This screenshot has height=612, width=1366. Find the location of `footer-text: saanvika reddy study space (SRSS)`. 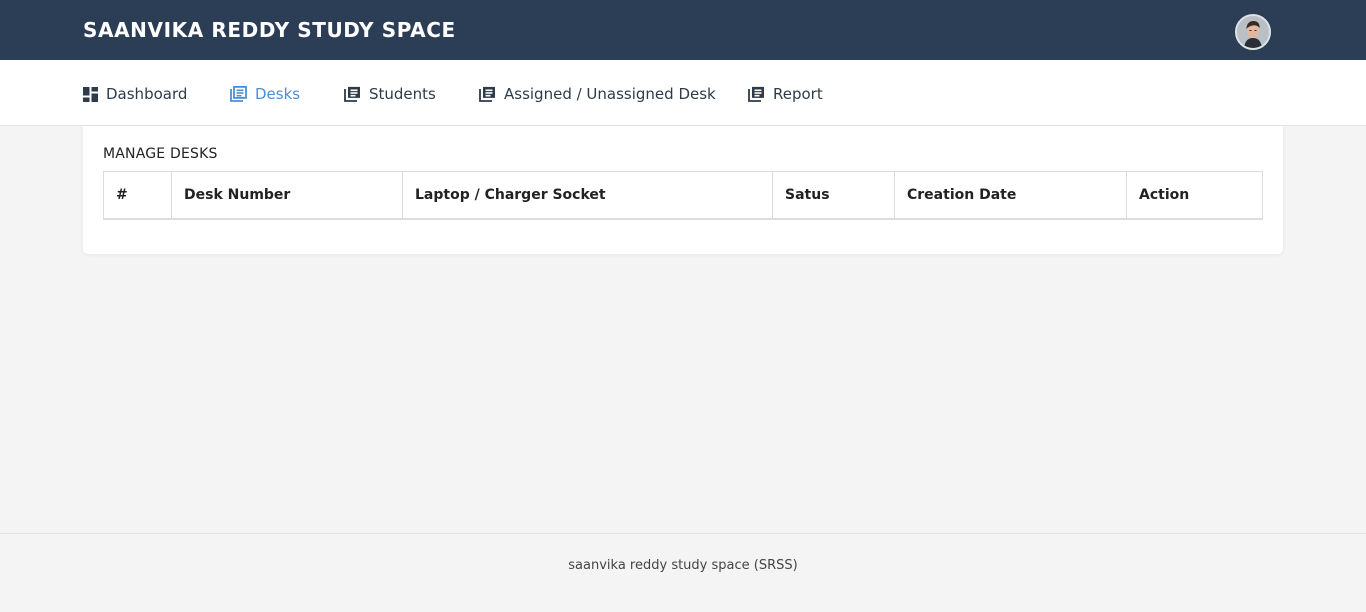

footer-text: saanvika reddy study space (SRSS) is located at coordinates (683, 565).